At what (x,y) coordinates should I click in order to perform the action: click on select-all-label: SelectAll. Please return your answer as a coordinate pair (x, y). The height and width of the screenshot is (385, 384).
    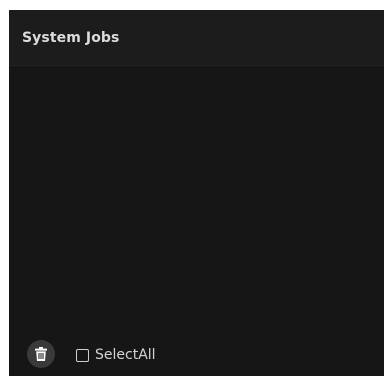
    Looking at the image, I should click on (125, 355).